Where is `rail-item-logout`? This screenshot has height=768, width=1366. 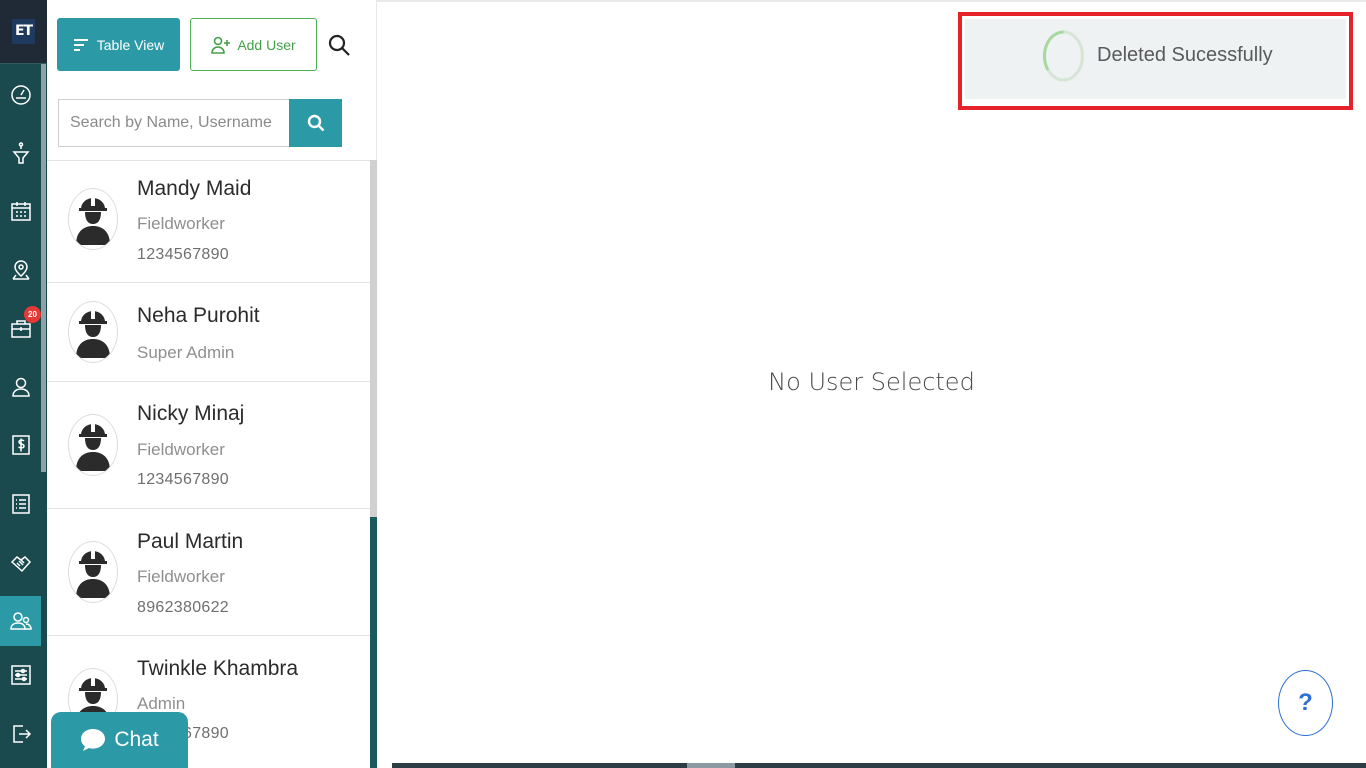 rail-item-logout is located at coordinates (20, 734).